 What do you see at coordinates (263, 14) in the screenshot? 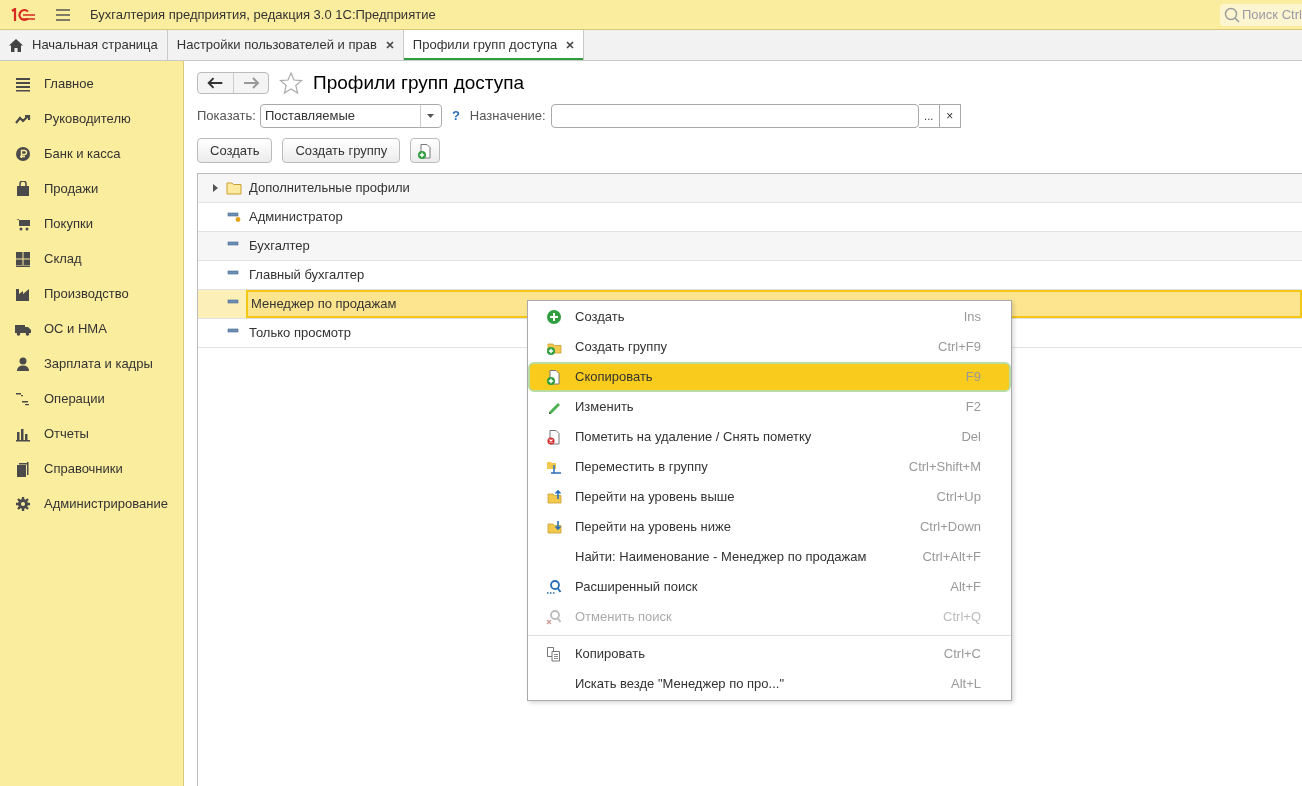
I see `app-title: Бухгалтерия предприятия, редакция 3.0 1С:Предприятие` at bounding box center [263, 14].